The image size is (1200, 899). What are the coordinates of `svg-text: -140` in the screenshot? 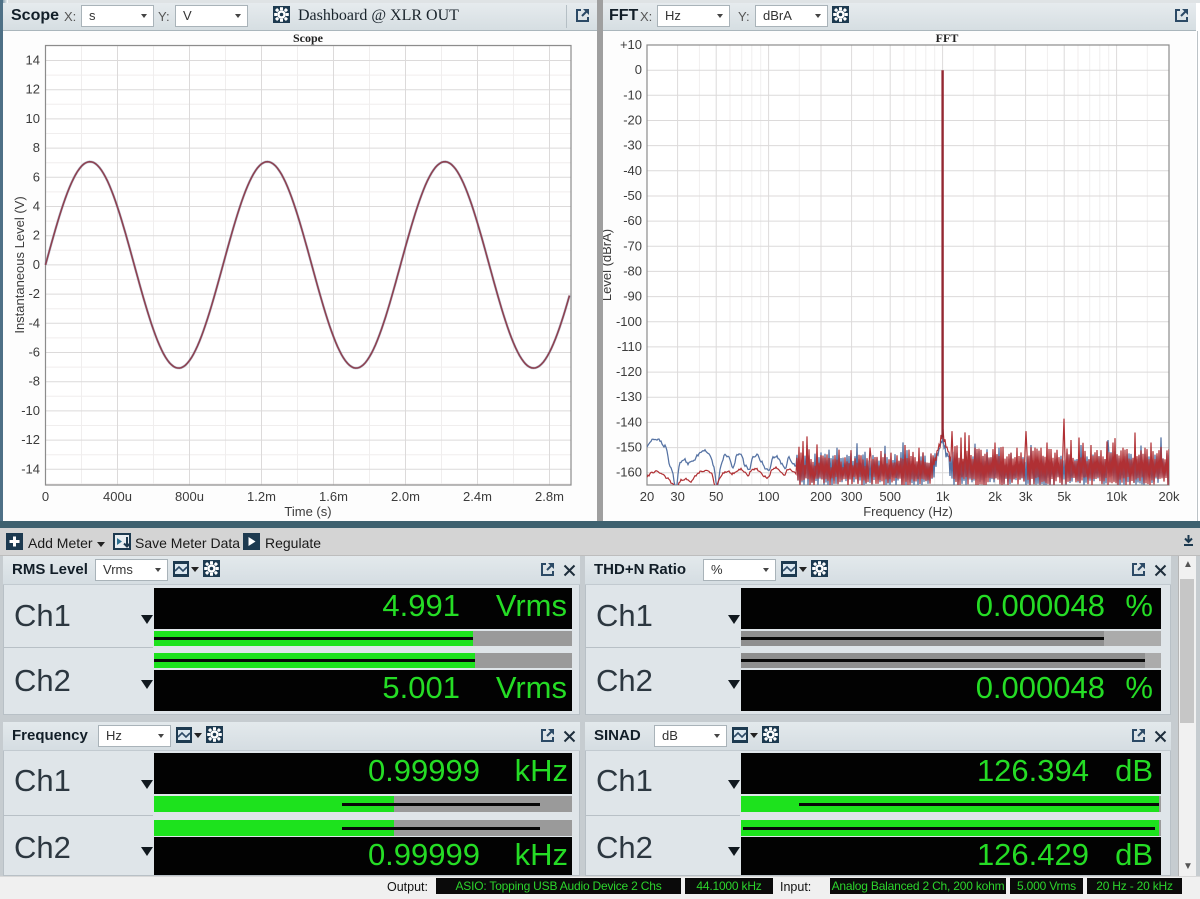 It's located at (629, 421).